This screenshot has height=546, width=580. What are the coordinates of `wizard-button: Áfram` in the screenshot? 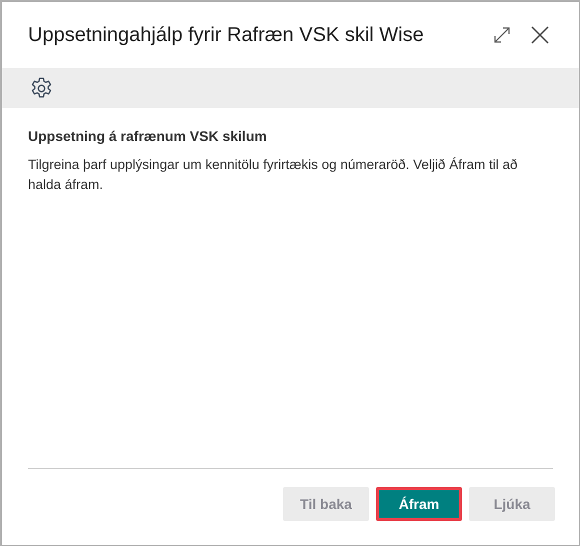 It's located at (419, 504).